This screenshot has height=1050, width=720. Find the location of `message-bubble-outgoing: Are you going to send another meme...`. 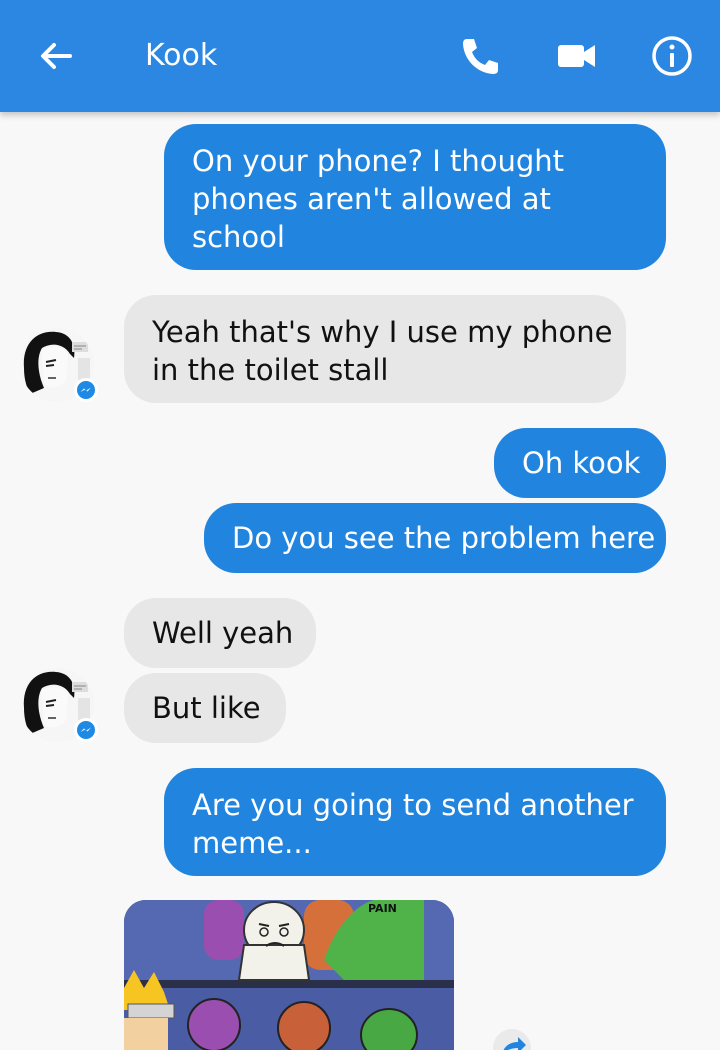

message-bubble-outgoing: Are you going to send another meme... is located at coordinates (415, 822).